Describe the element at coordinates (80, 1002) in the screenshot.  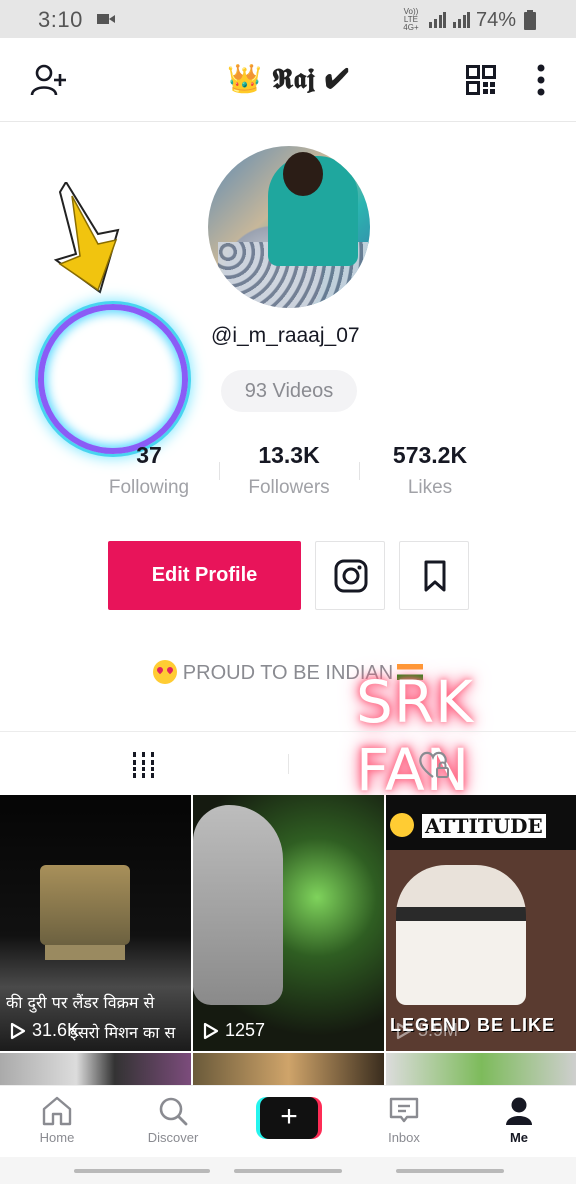
I see `video-caption: की दुरी पर लैंडर विक्रम से` at that location.